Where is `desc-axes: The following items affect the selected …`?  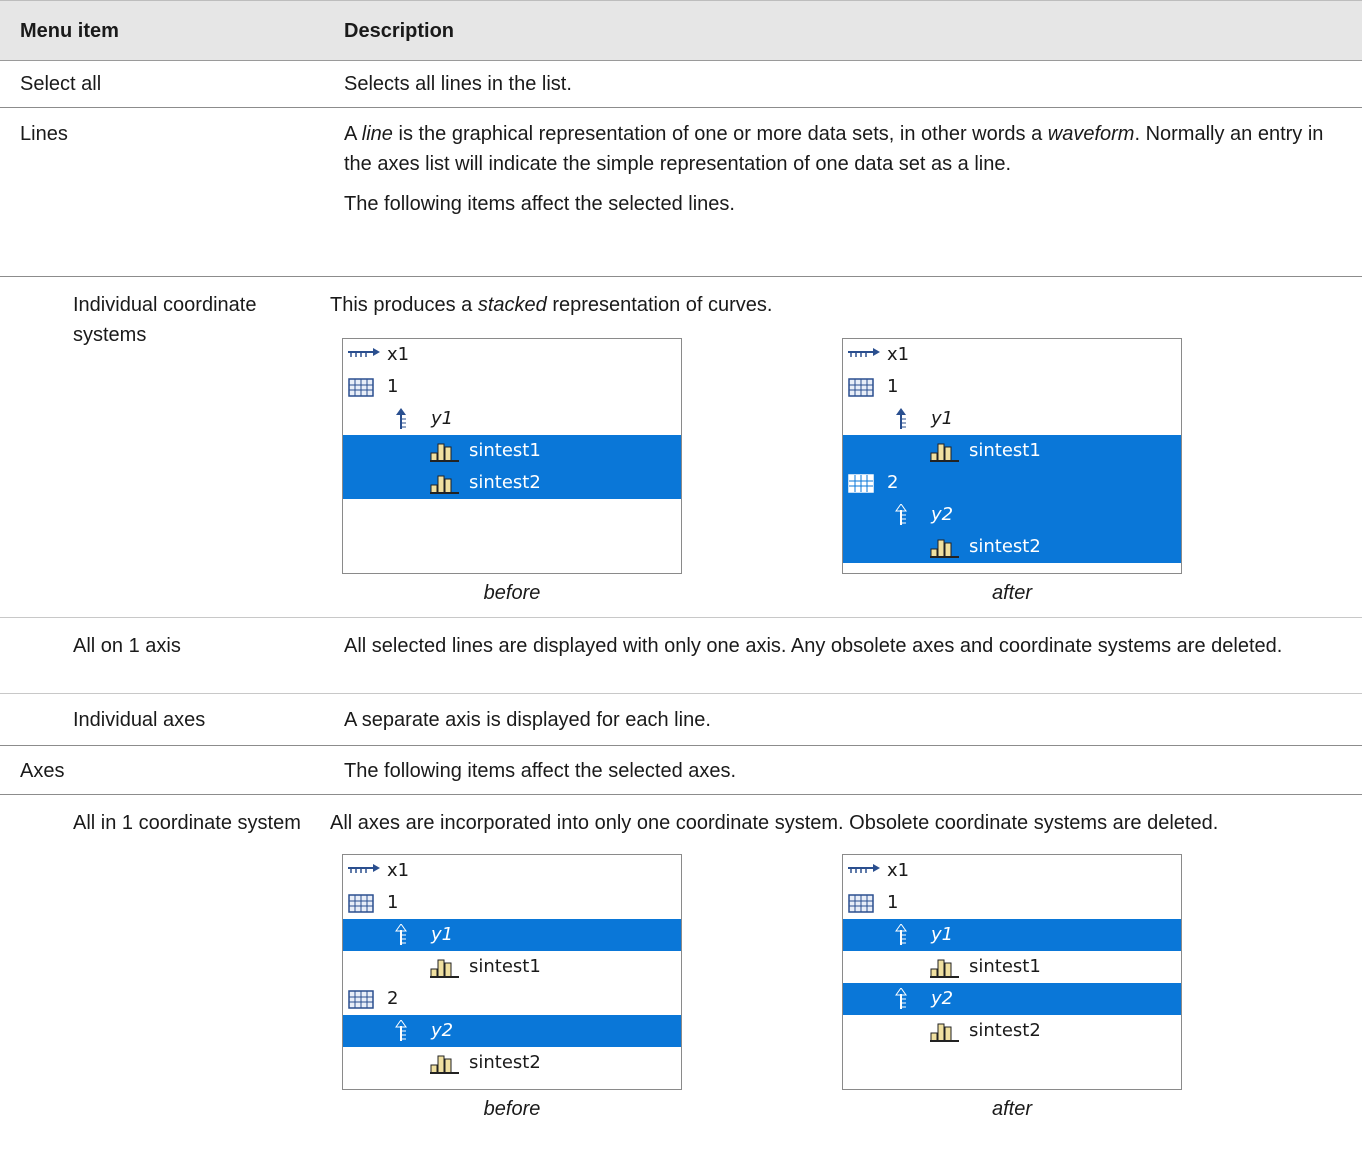 desc-axes: The following items affect the selected … is located at coordinates (540, 771).